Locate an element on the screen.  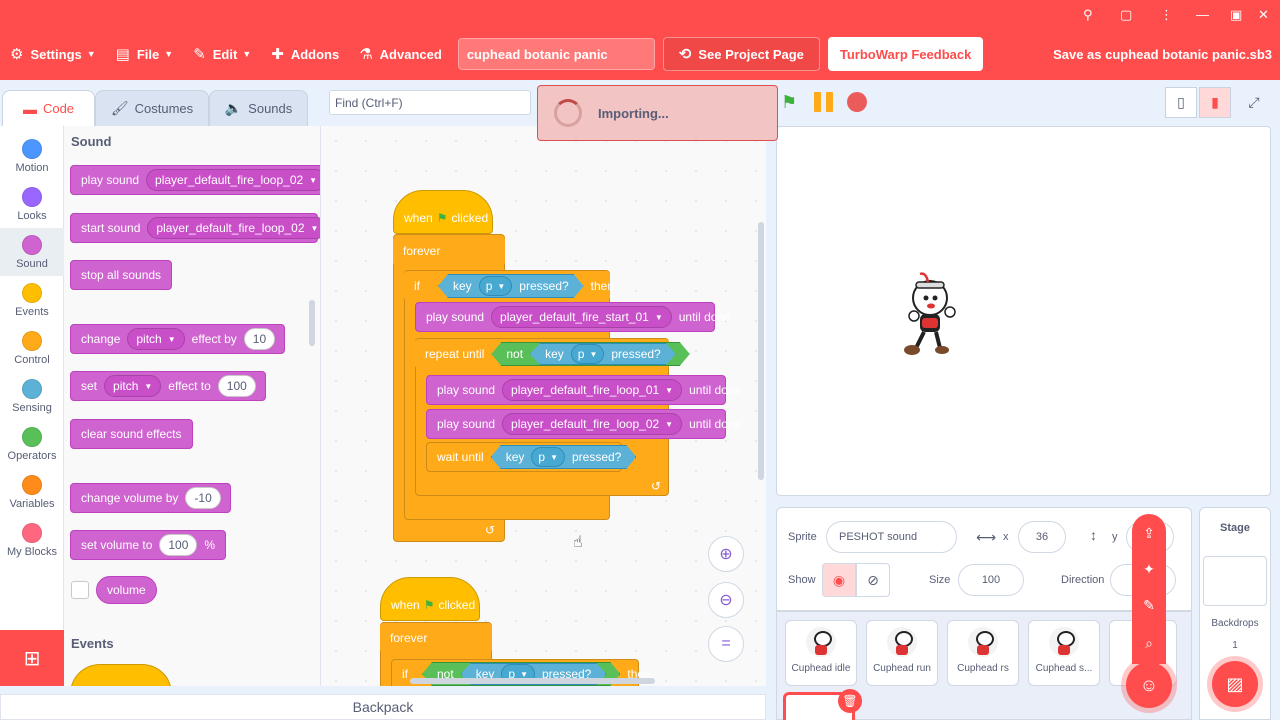
edit-menu: ✎ Edit ▼ is located at coordinates (222, 54).